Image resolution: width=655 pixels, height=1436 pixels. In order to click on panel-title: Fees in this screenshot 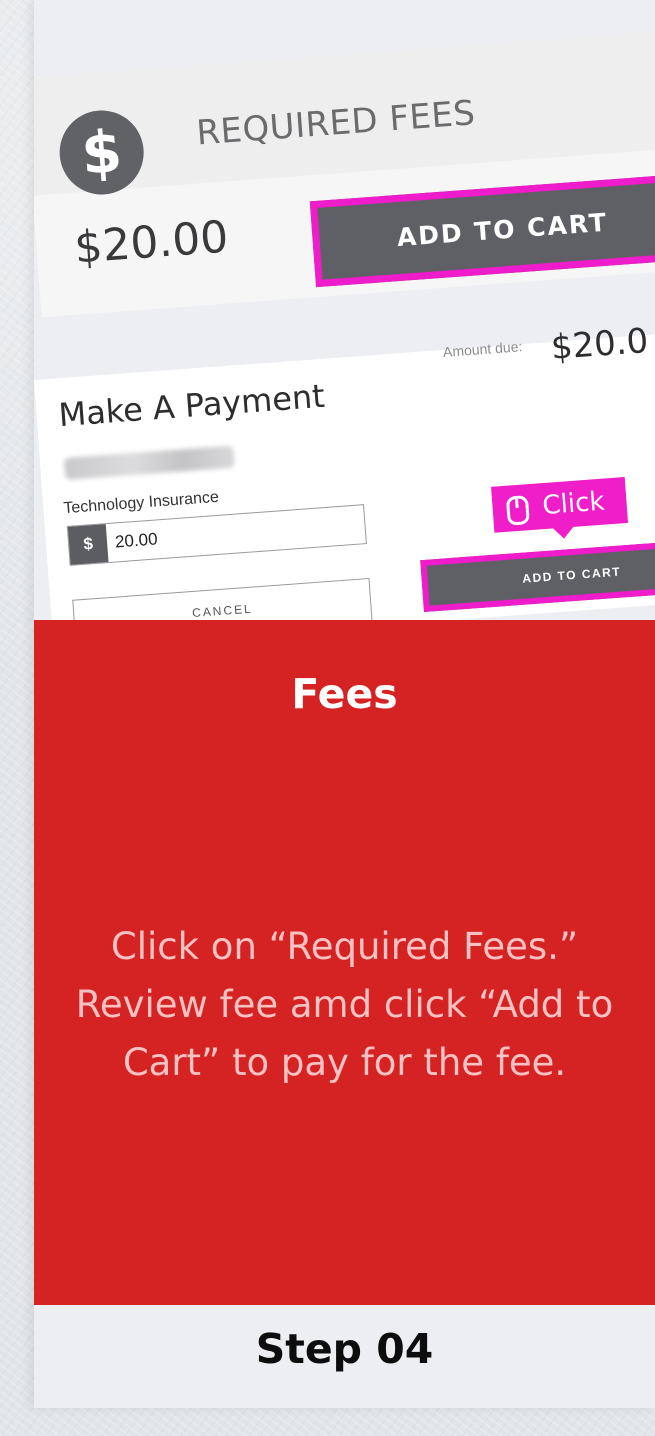, I will do `click(344, 694)`.